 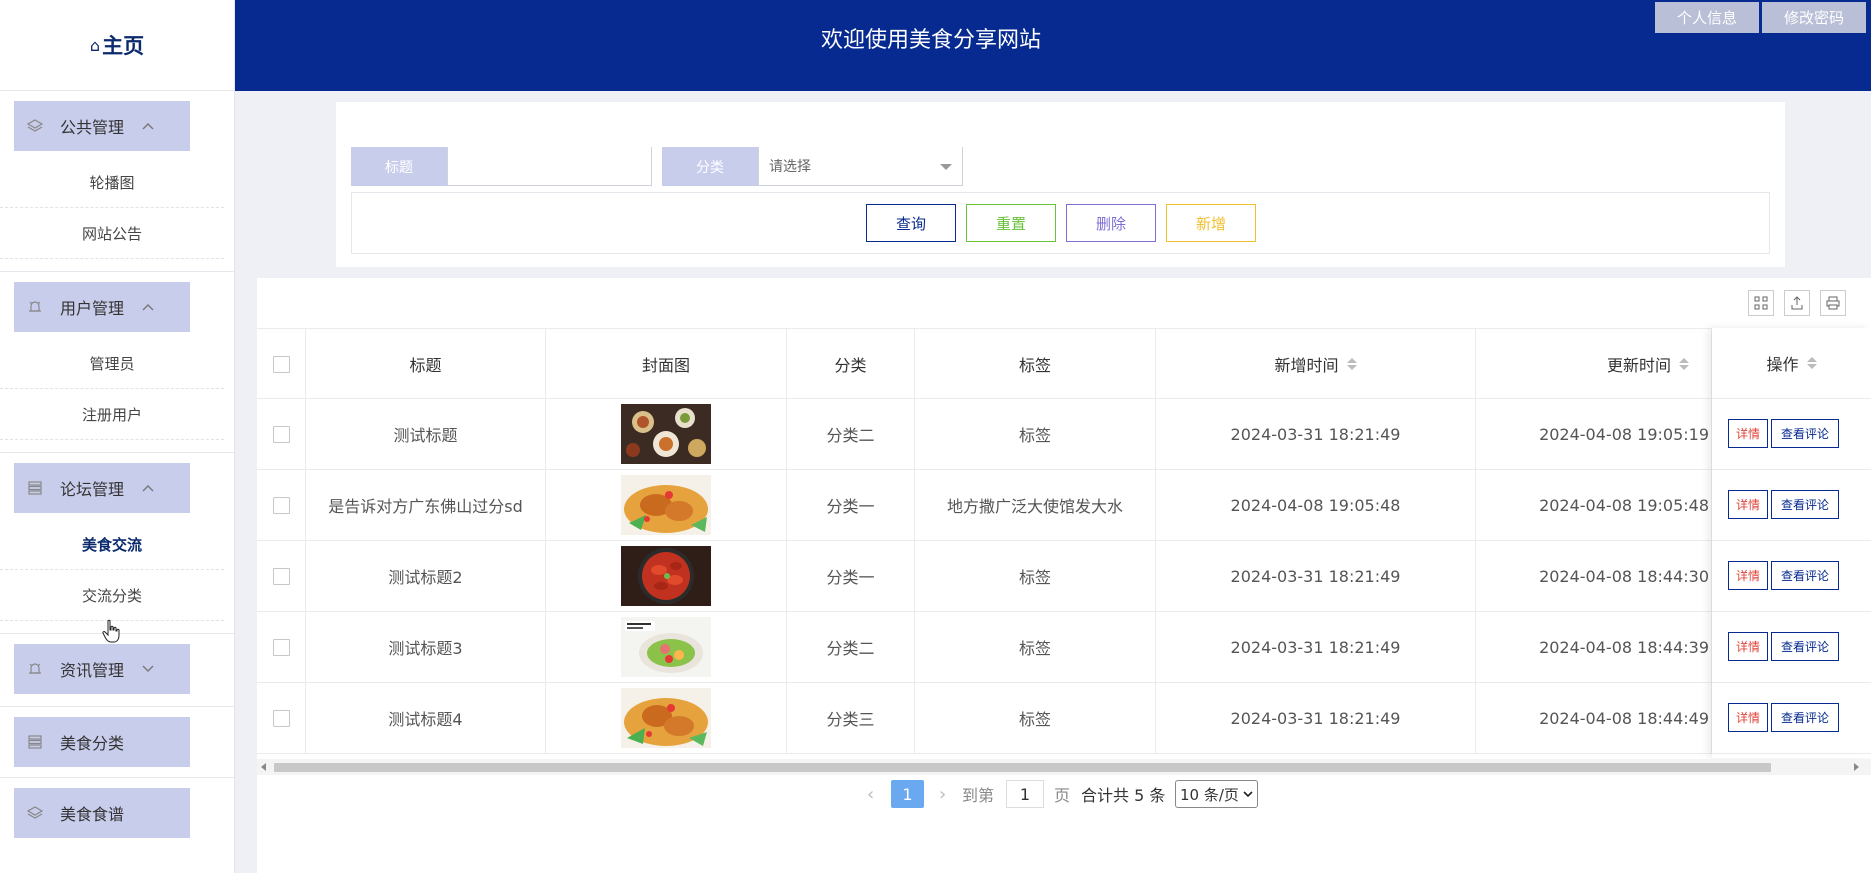 I want to click on column-header-operations: 操作, so click(x=1791, y=363).